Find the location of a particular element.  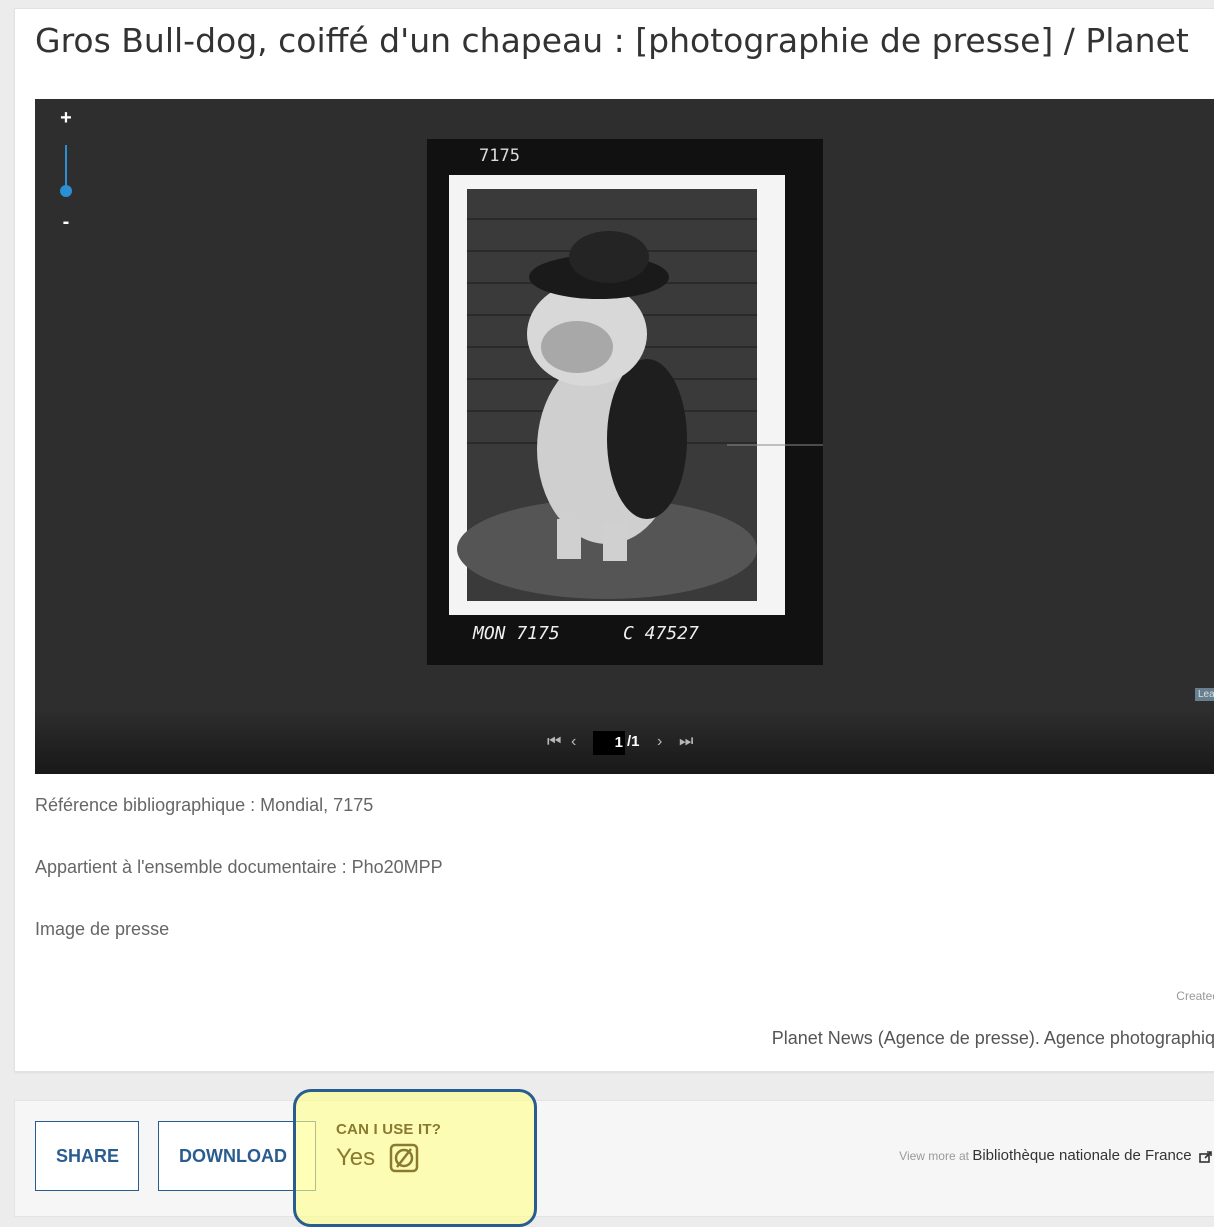

photo-marking-bottom-right: C 47527 is located at coordinates (661, 633).